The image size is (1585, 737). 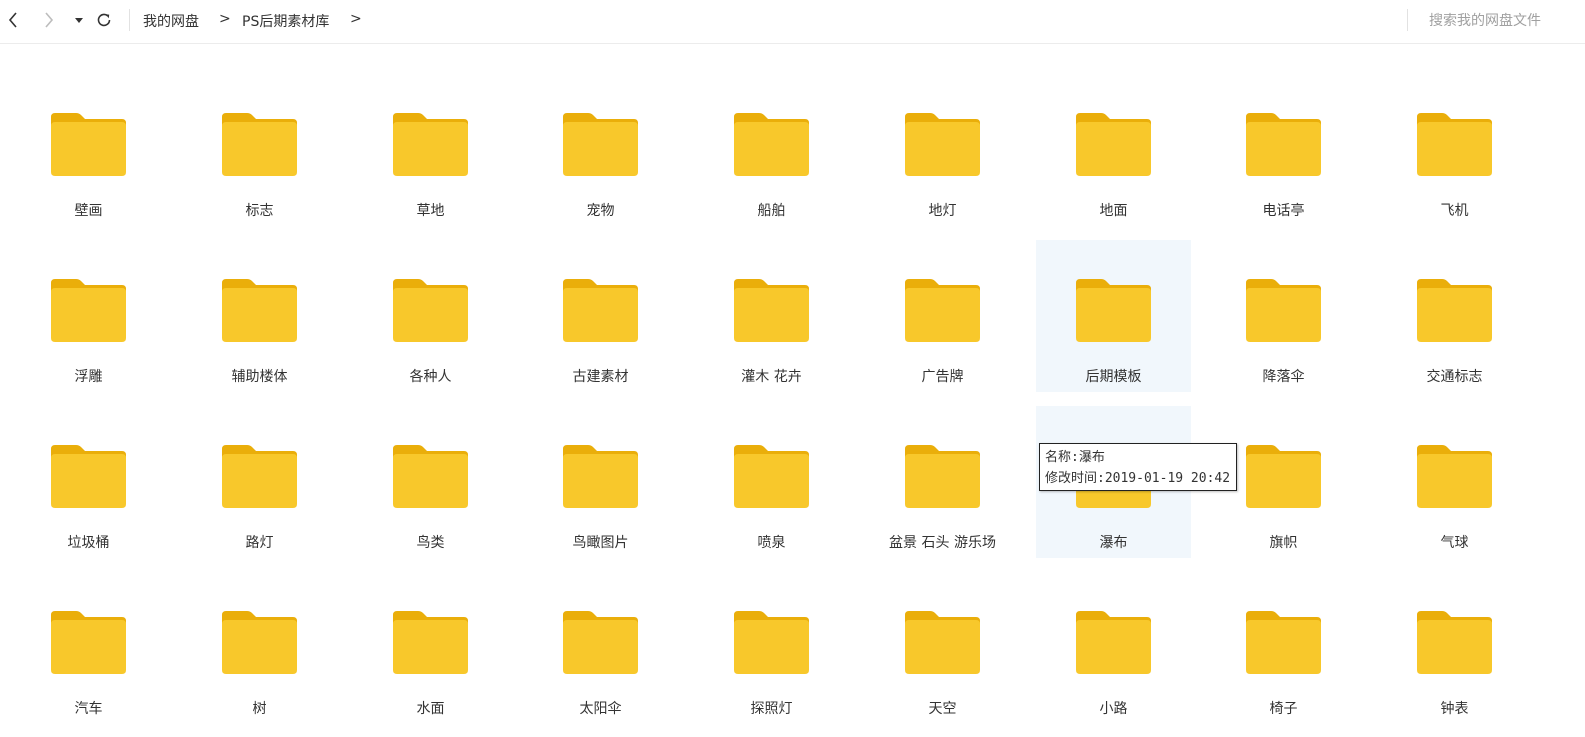 I want to click on folder-label: 古建素材, so click(x=600, y=377).